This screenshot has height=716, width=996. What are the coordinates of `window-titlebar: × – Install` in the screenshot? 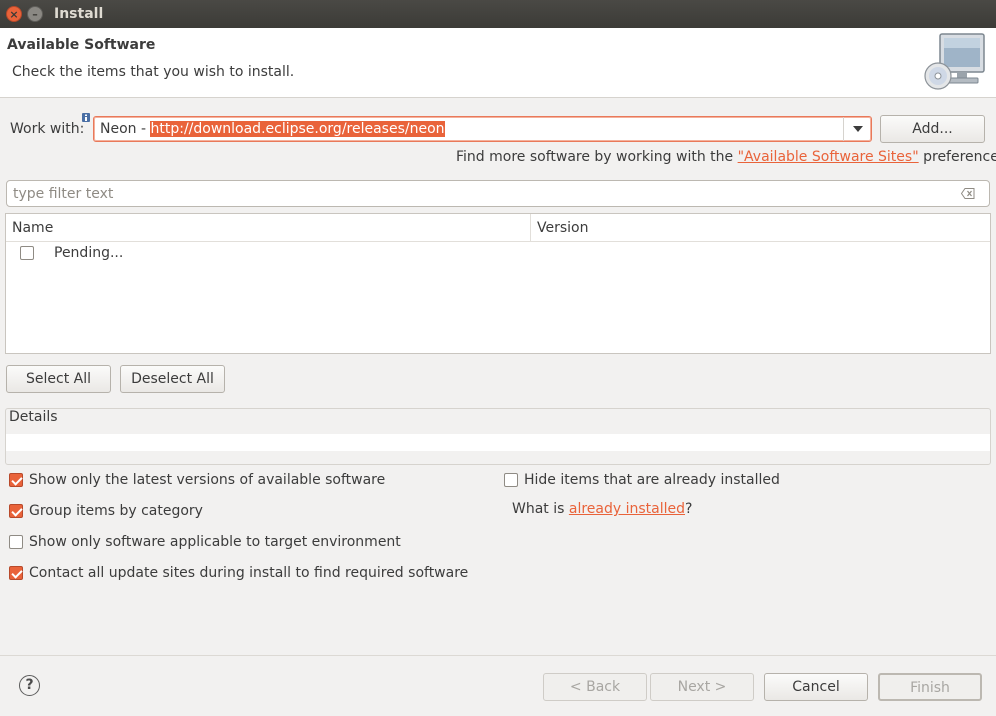 It's located at (498, 14).